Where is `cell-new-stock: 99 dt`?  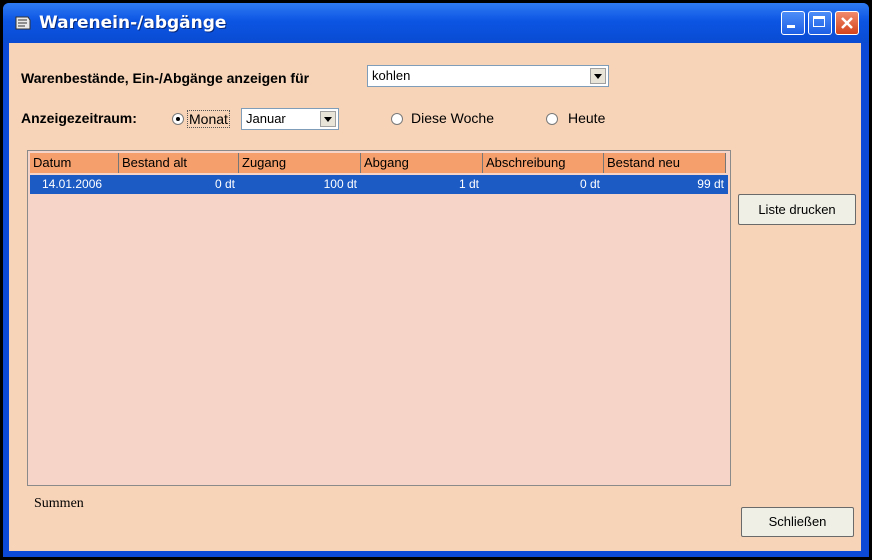 cell-new-stock: 99 dt is located at coordinates (710, 184).